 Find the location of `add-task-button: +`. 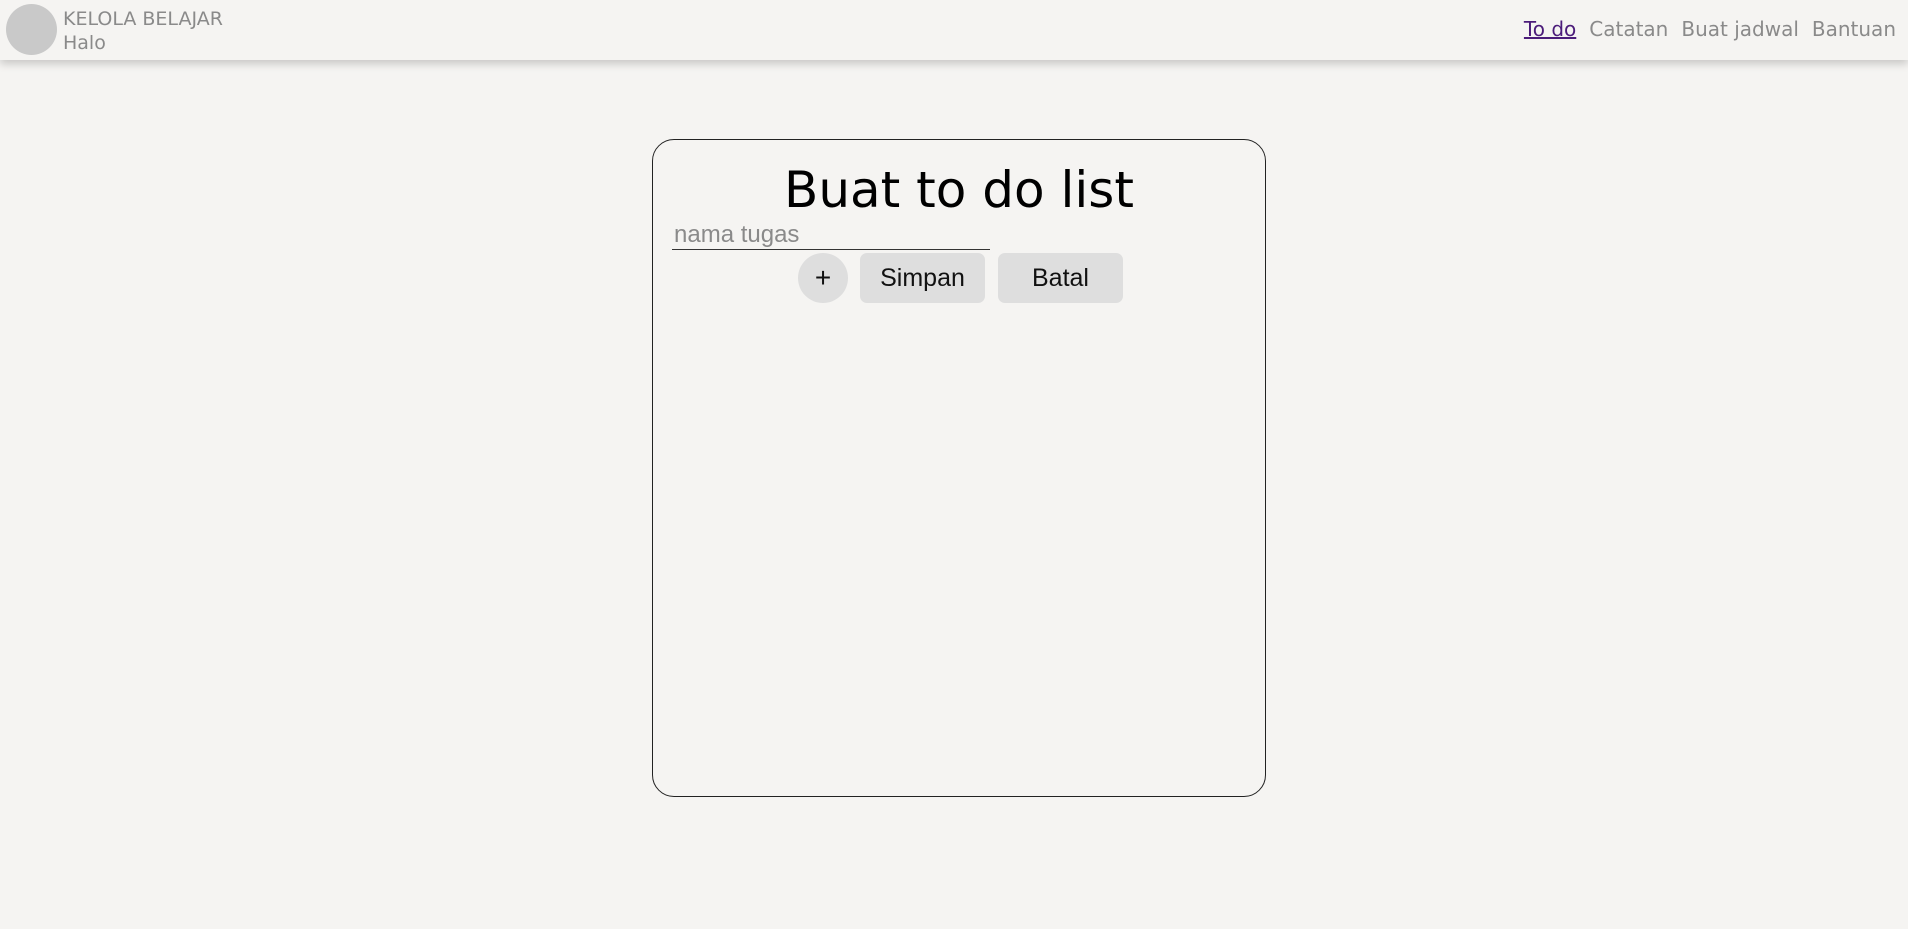

add-task-button: + is located at coordinates (823, 278).